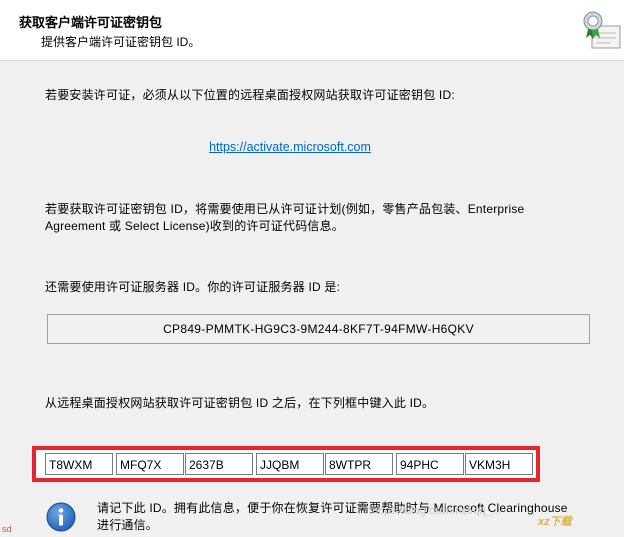  I want to click on key-pack-id-field-4: JJQBM, so click(290, 464).